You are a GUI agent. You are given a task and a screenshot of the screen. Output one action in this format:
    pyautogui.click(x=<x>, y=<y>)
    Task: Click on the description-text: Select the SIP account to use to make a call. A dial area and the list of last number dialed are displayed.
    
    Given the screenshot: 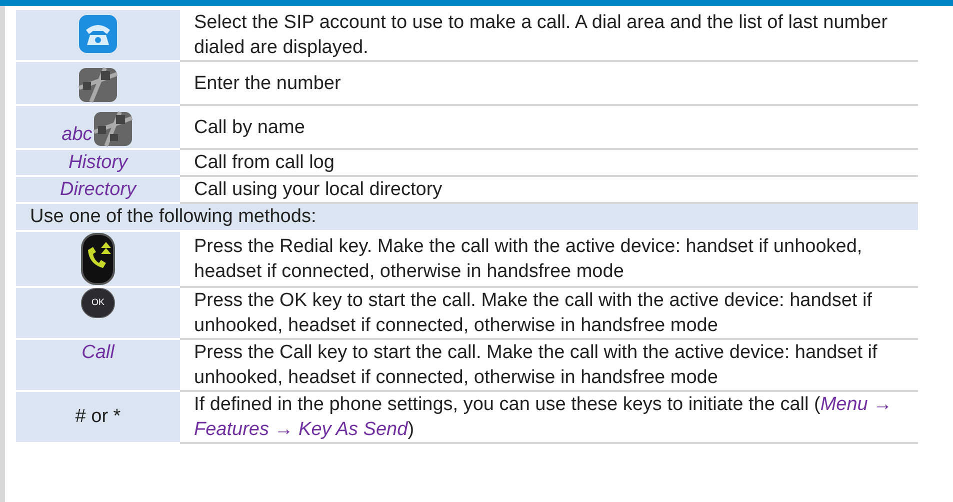 What is the action you would take?
    pyautogui.click(x=541, y=35)
    